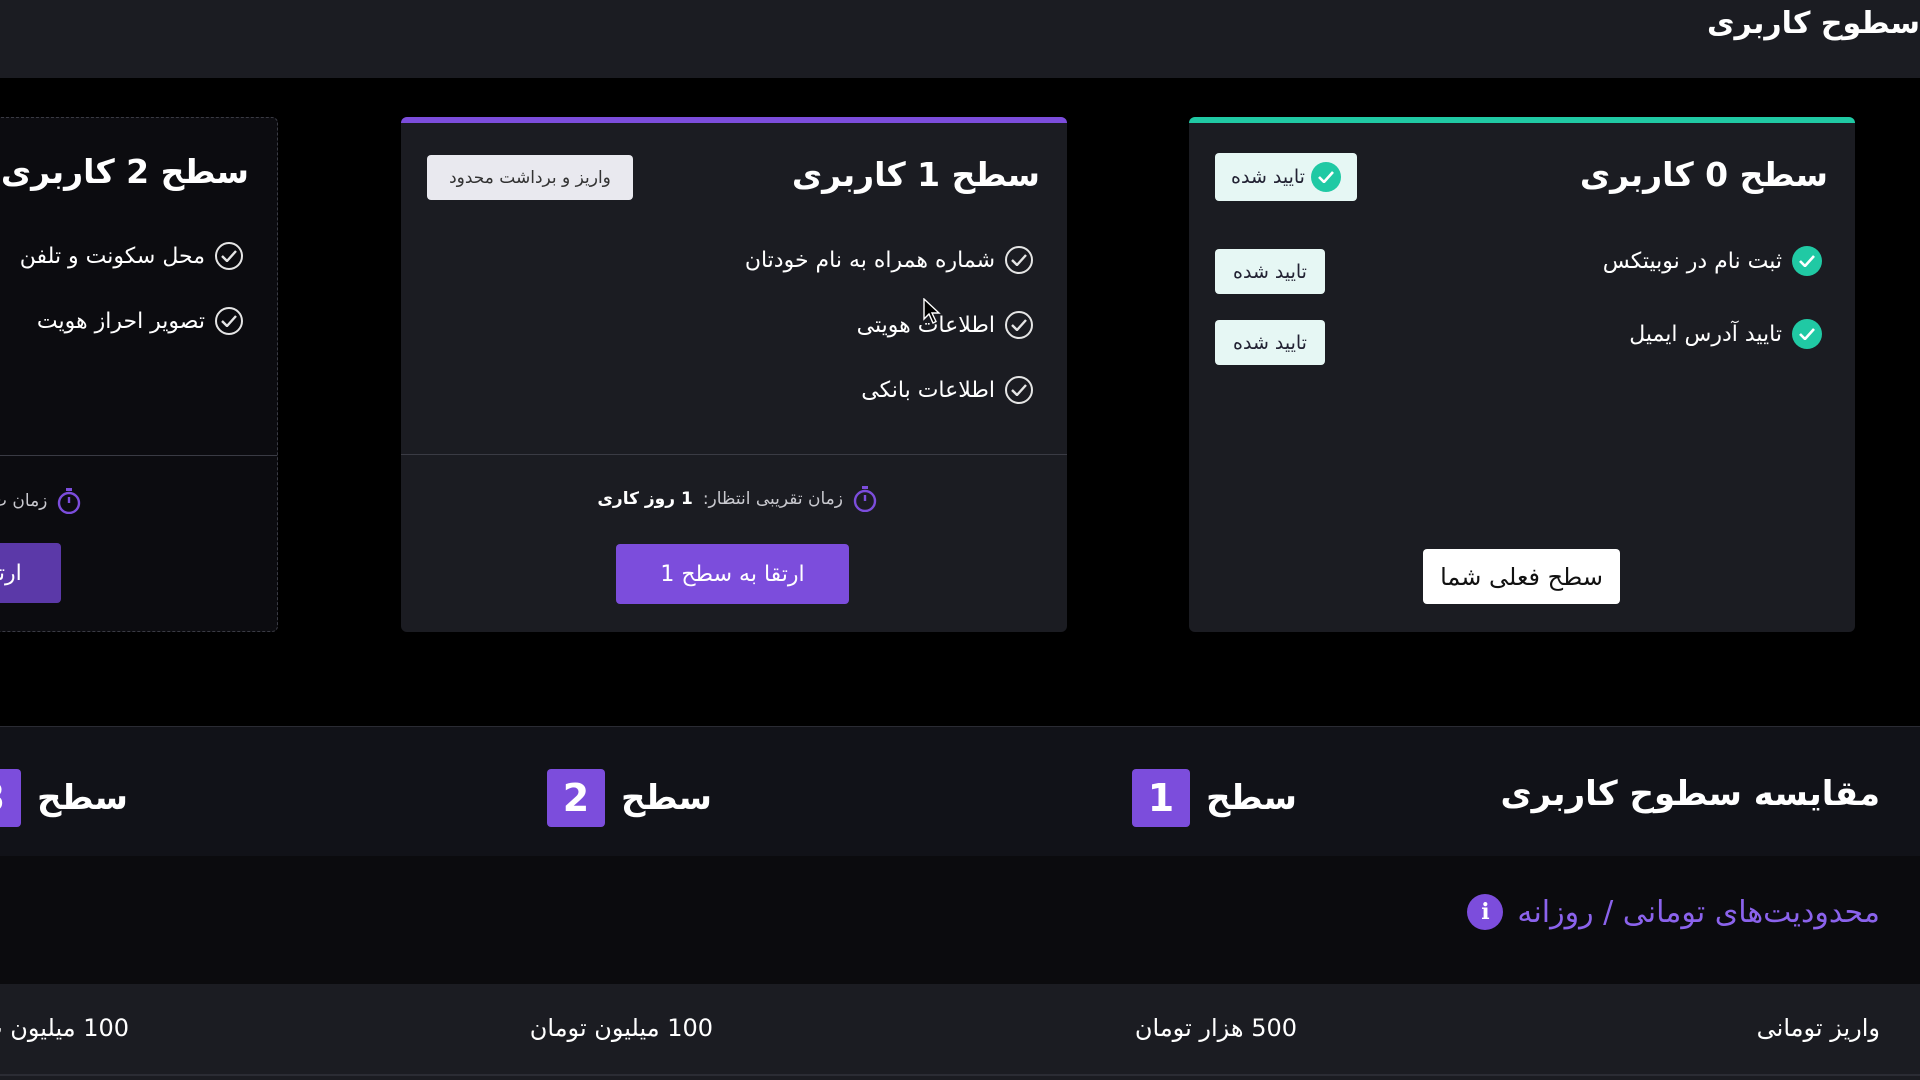 The height and width of the screenshot is (1080, 1920). I want to click on requirement-label: تایید آدرس ایمیل, so click(1705, 334).